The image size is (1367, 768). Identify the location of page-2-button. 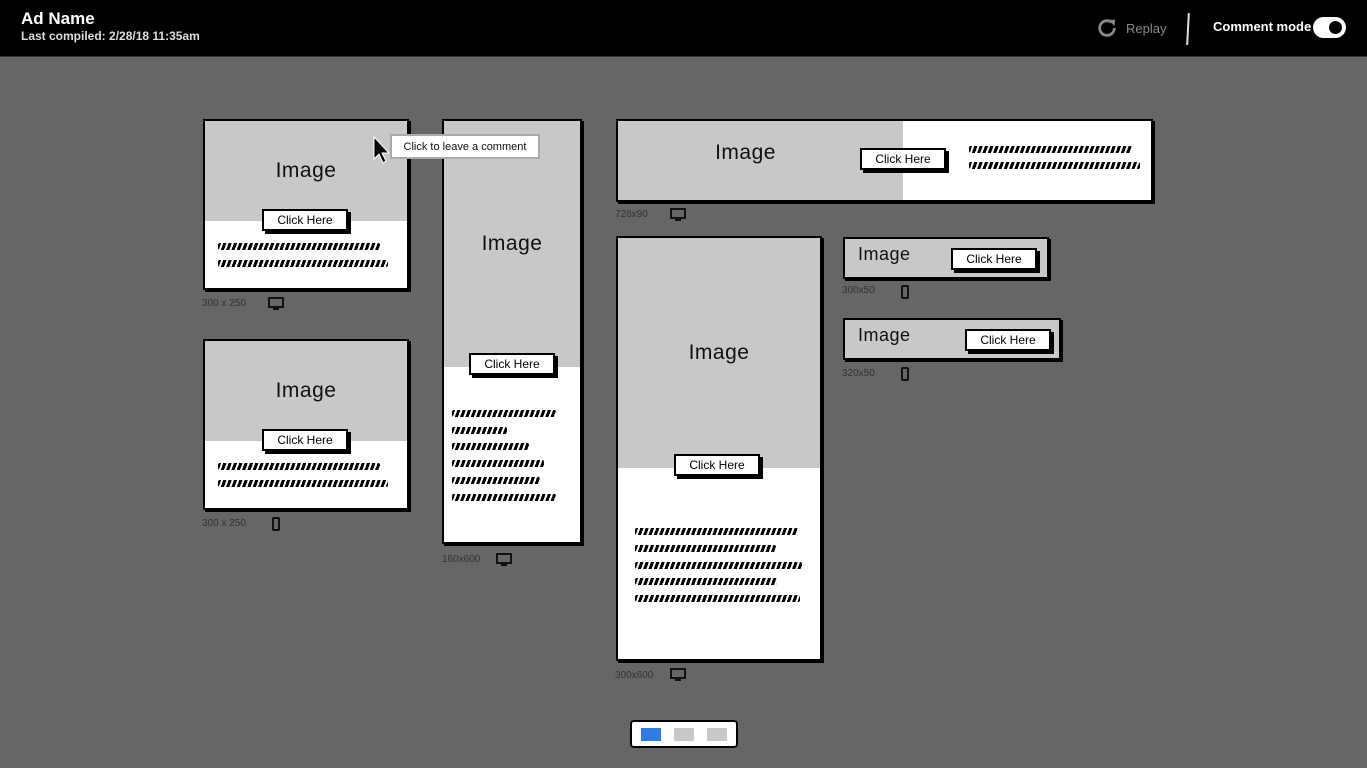
(684, 734).